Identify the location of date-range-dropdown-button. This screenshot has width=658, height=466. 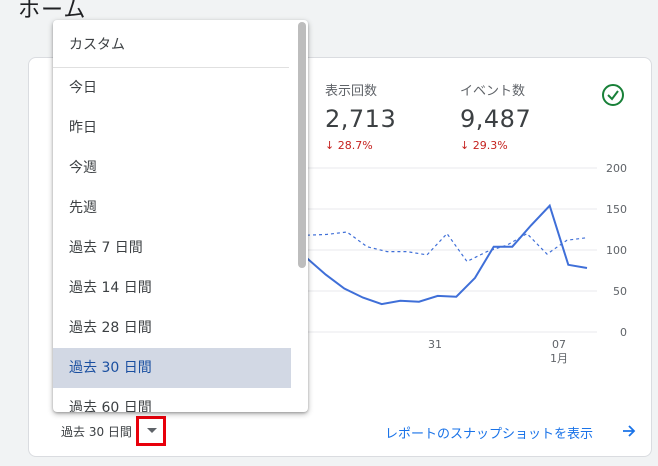
(151, 431).